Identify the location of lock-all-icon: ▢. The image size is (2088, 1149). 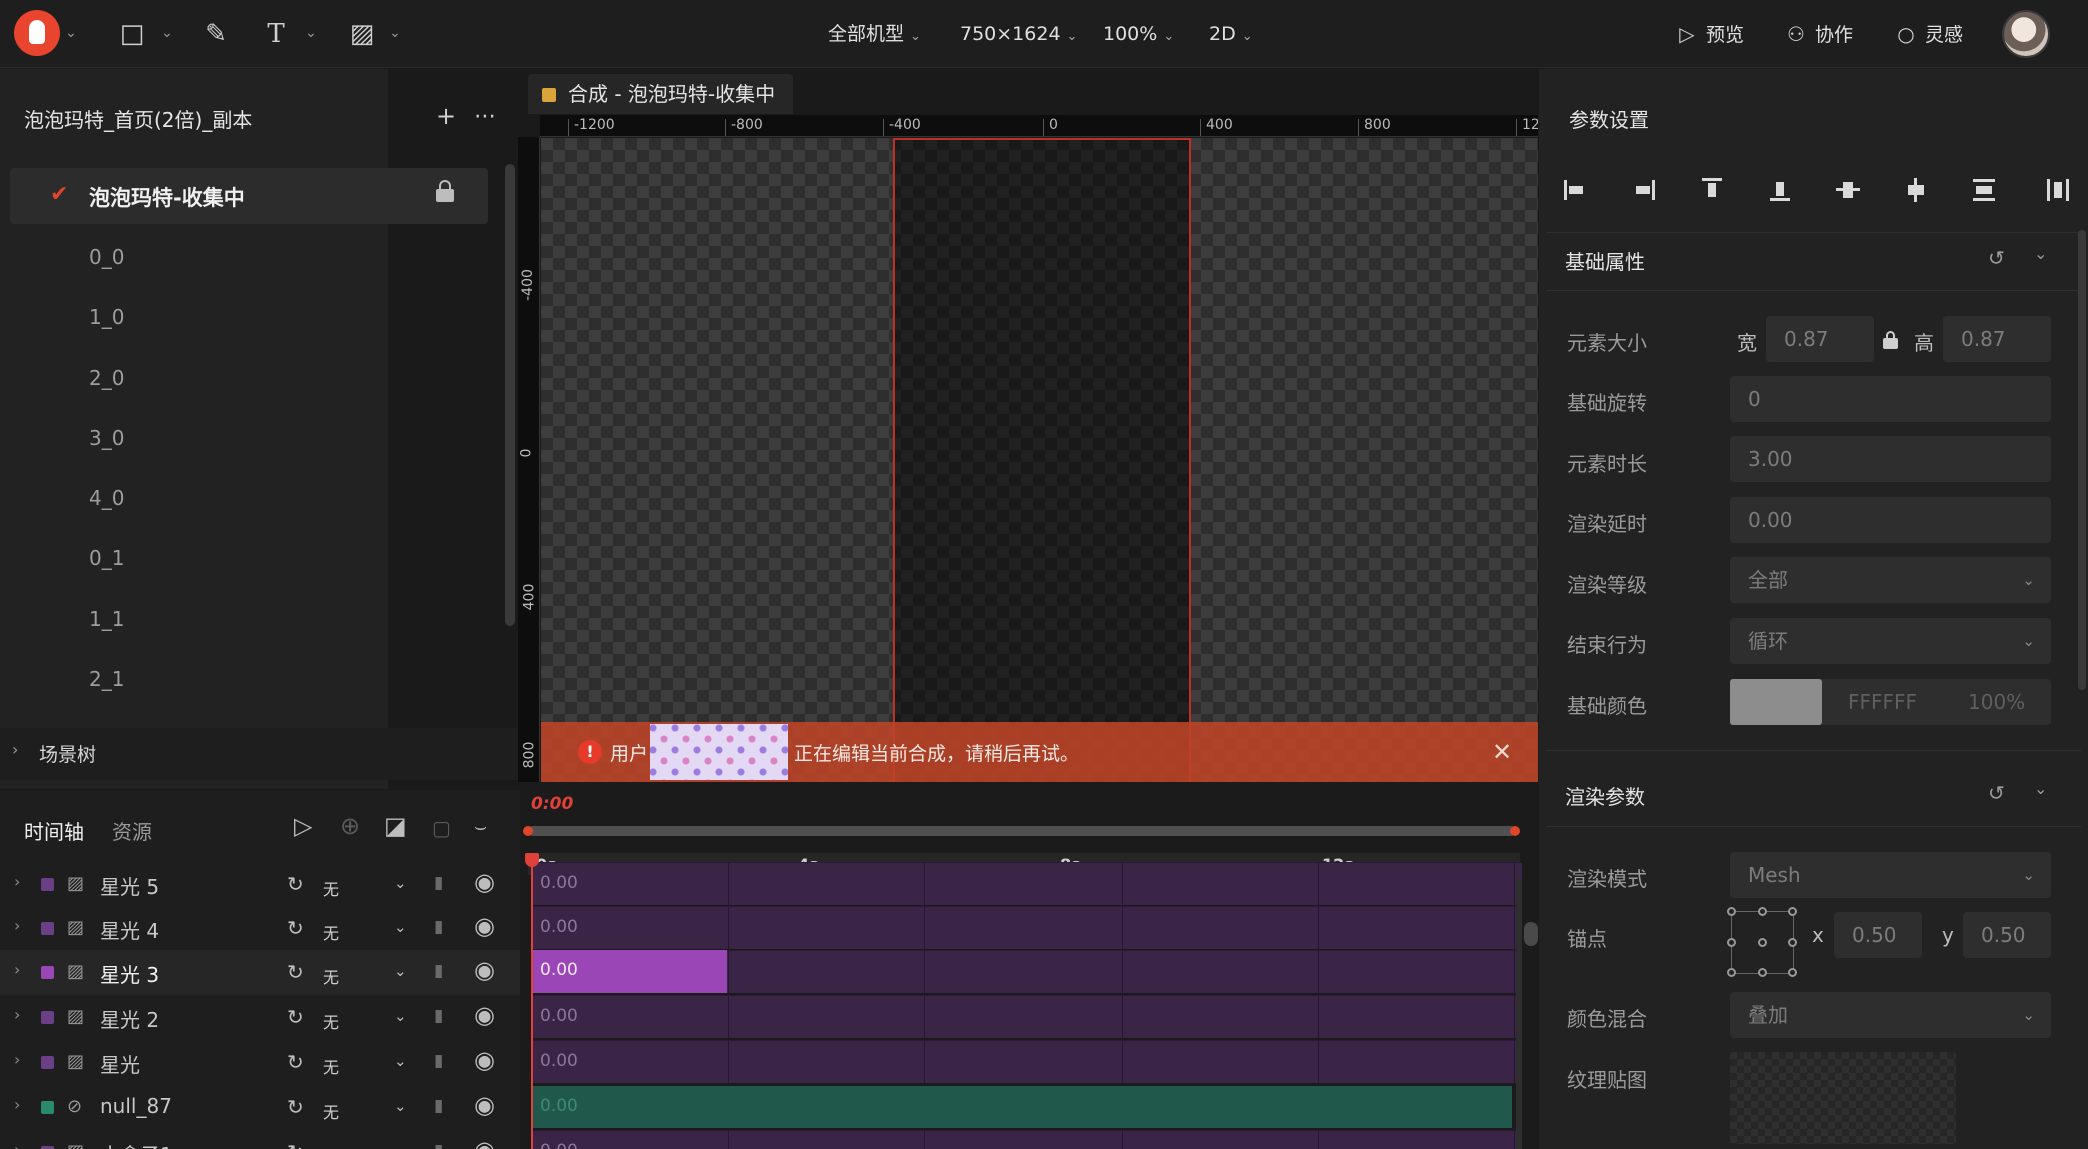
(441, 828).